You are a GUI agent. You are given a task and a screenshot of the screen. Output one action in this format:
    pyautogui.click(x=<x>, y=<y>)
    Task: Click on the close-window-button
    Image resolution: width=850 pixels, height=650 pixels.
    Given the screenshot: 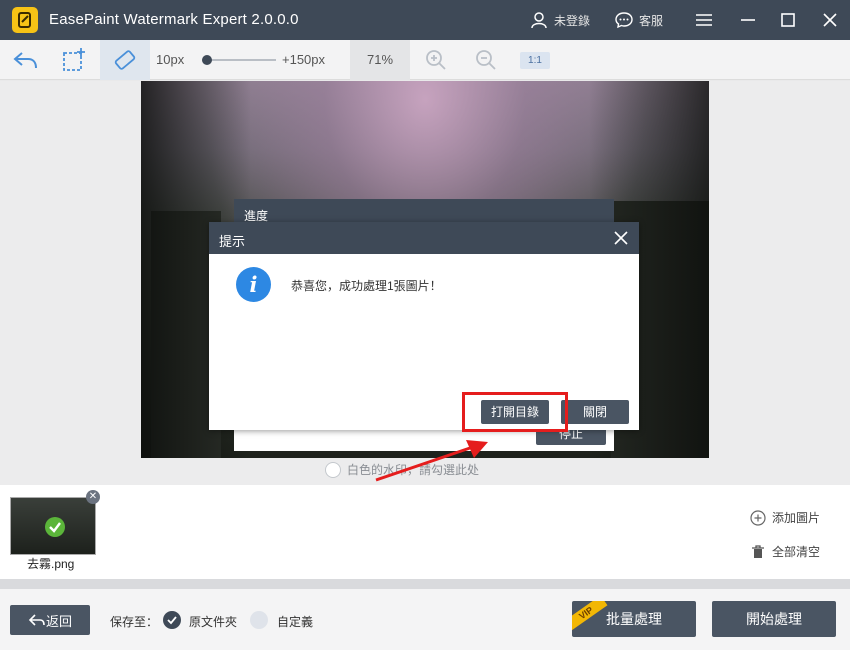 What is the action you would take?
    pyautogui.click(x=830, y=20)
    